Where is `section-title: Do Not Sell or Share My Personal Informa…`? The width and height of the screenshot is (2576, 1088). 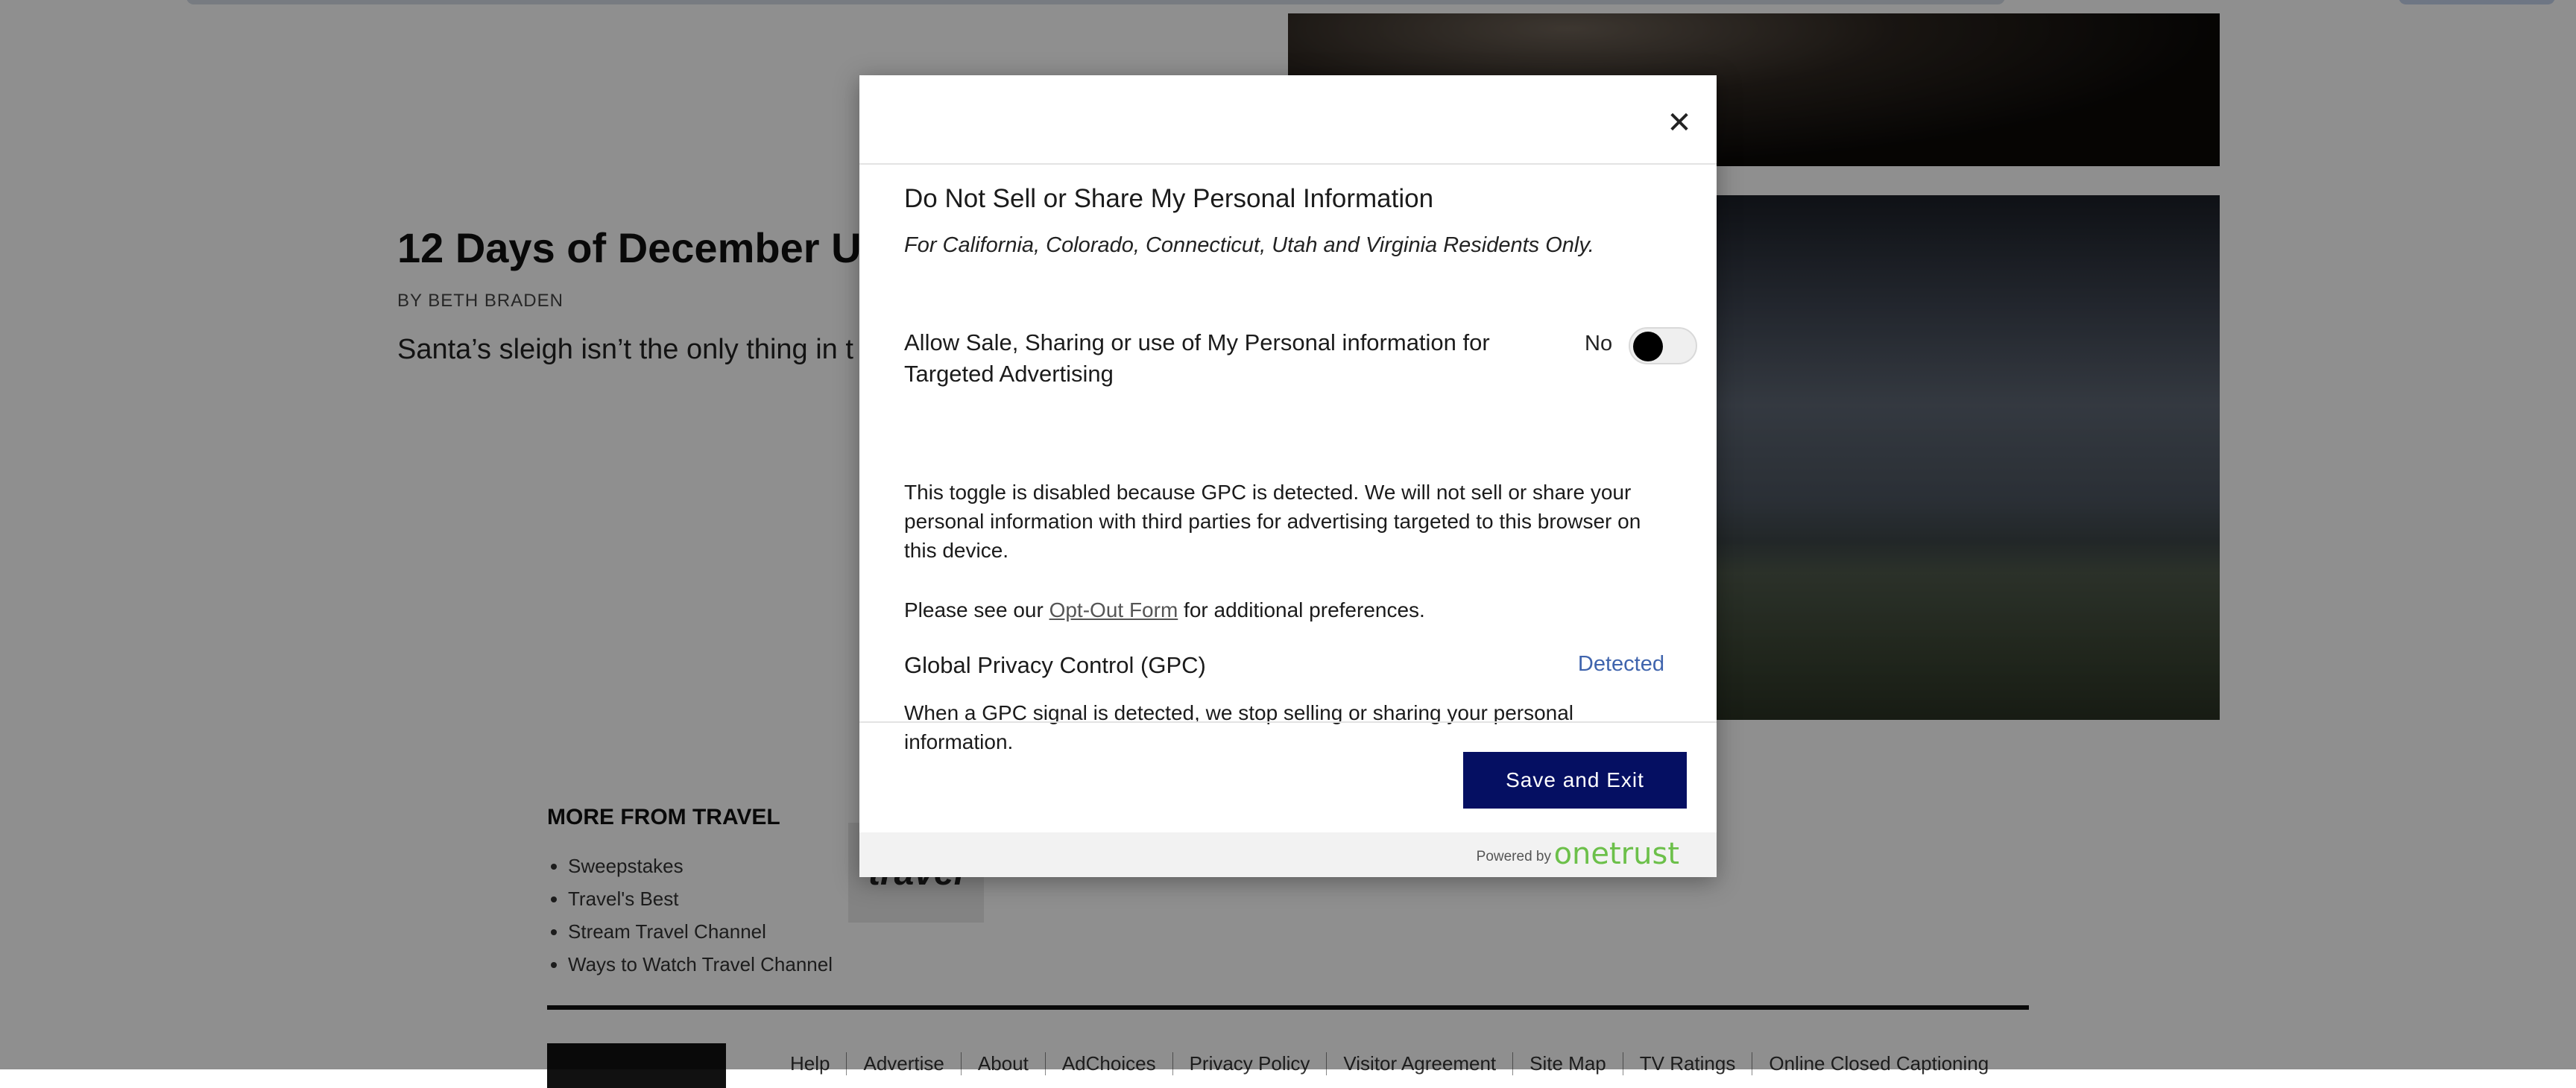 section-title: Do Not Sell or Share My Personal Informa… is located at coordinates (1169, 198).